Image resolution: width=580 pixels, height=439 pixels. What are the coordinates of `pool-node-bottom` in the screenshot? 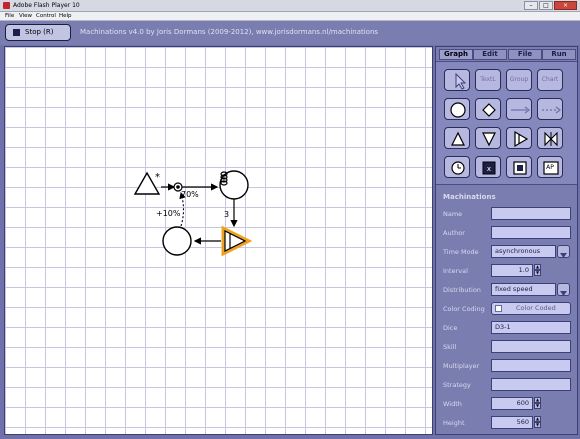 It's located at (177, 241).